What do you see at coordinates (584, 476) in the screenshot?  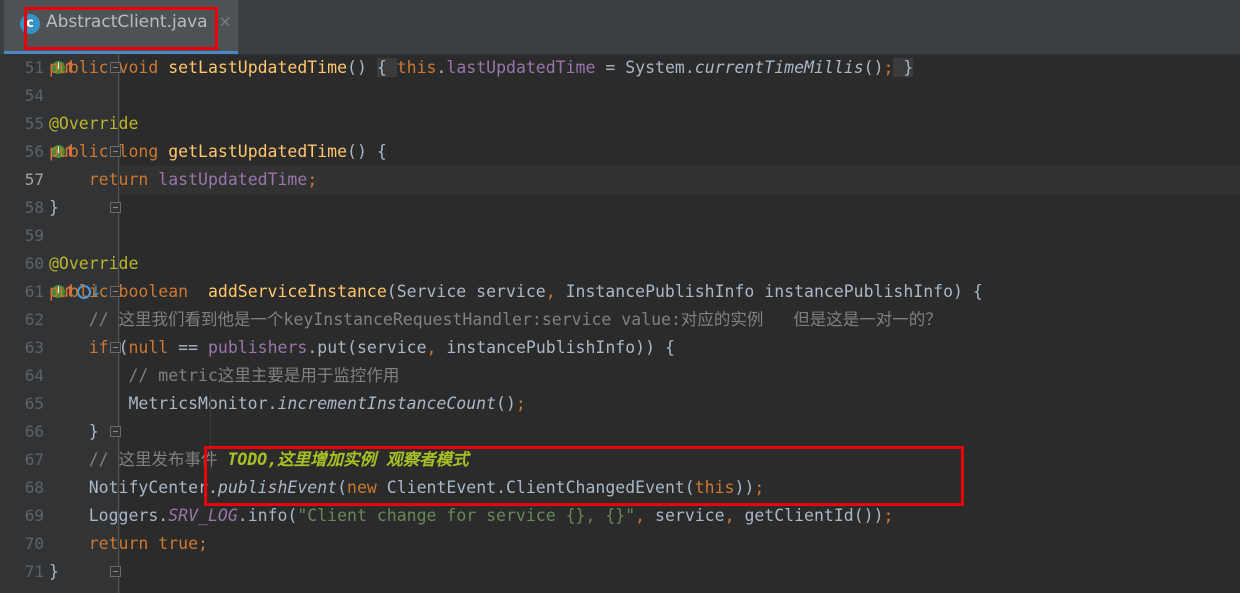 I see `code-highlight-box` at bounding box center [584, 476].